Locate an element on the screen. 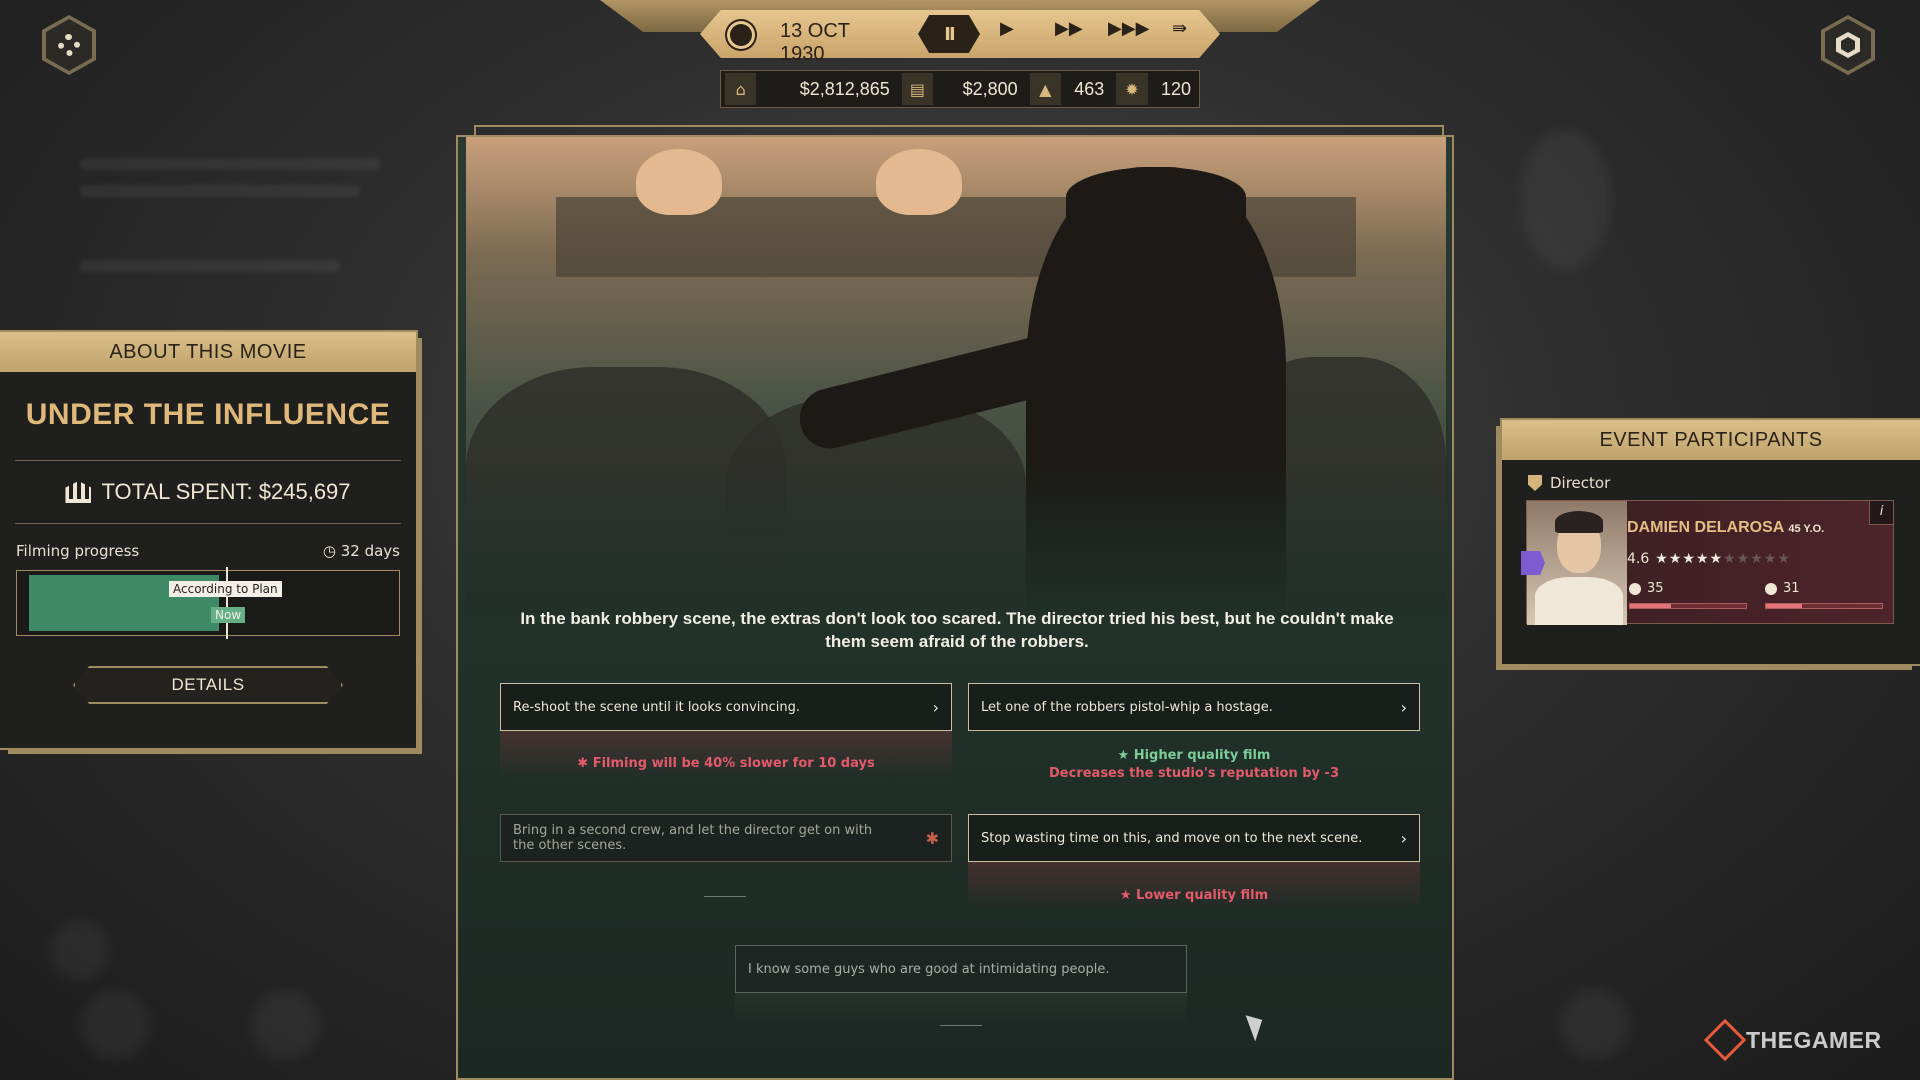 The image size is (1920, 1080). money-value: $2,812,865 is located at coordinates (844, 88).